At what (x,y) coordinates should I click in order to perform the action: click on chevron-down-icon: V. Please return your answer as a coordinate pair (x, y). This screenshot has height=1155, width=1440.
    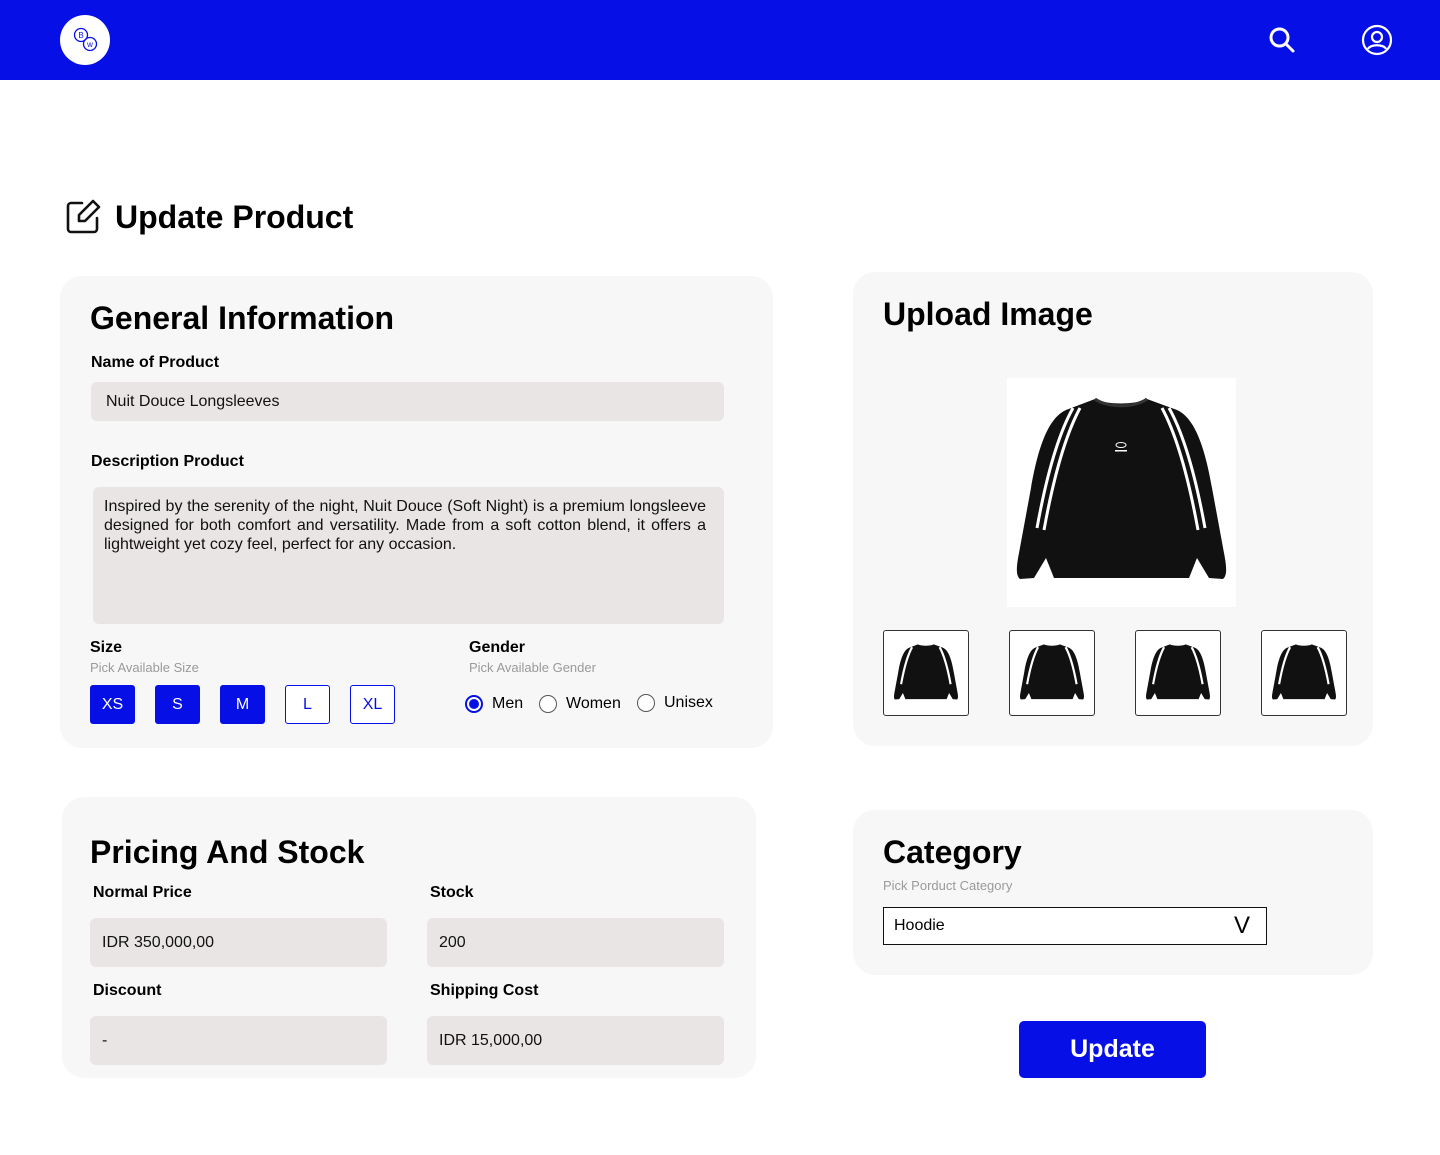
    Looking at the image, I should click on (1241, 925).